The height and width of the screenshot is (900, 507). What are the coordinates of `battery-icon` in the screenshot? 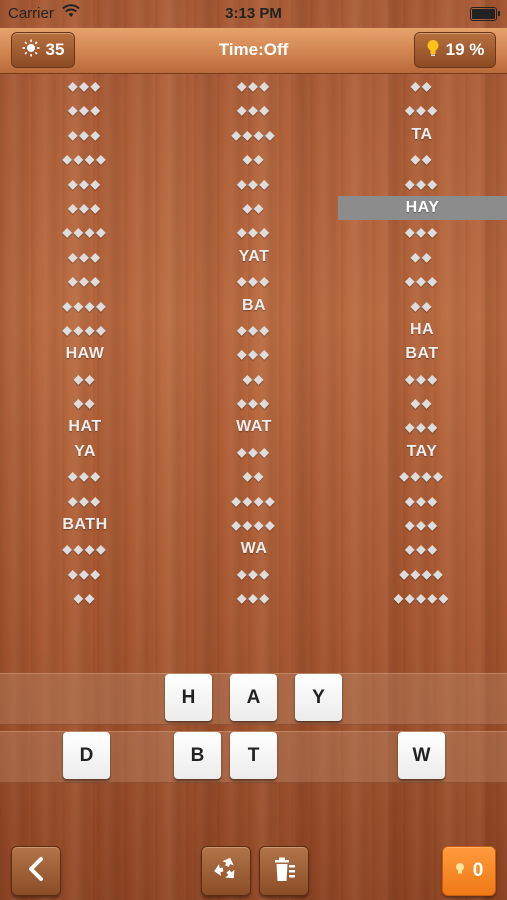 It's located at (485, 14).